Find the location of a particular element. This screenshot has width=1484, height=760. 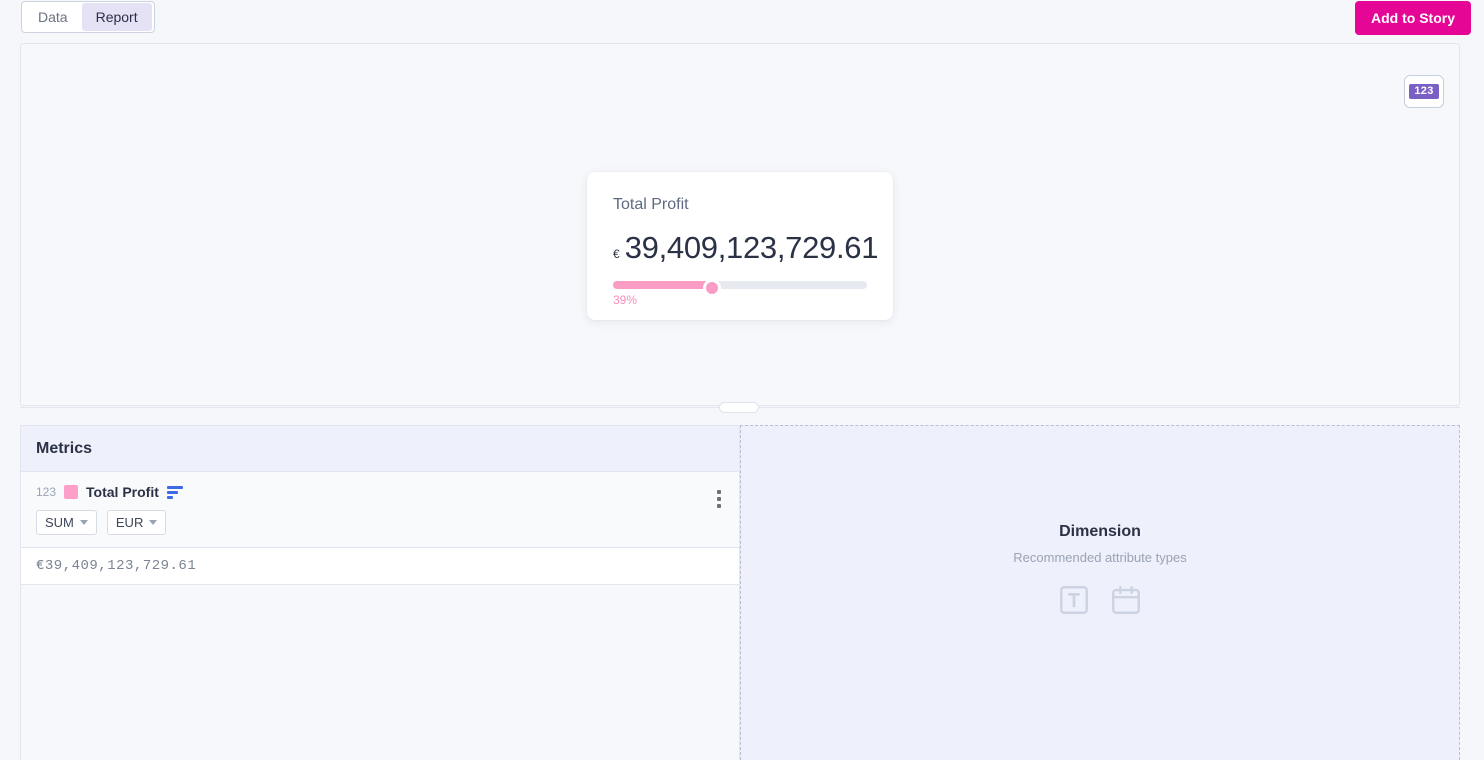

kpi-value: 39,409,123,729.61 is located at coordinates (751, 247).